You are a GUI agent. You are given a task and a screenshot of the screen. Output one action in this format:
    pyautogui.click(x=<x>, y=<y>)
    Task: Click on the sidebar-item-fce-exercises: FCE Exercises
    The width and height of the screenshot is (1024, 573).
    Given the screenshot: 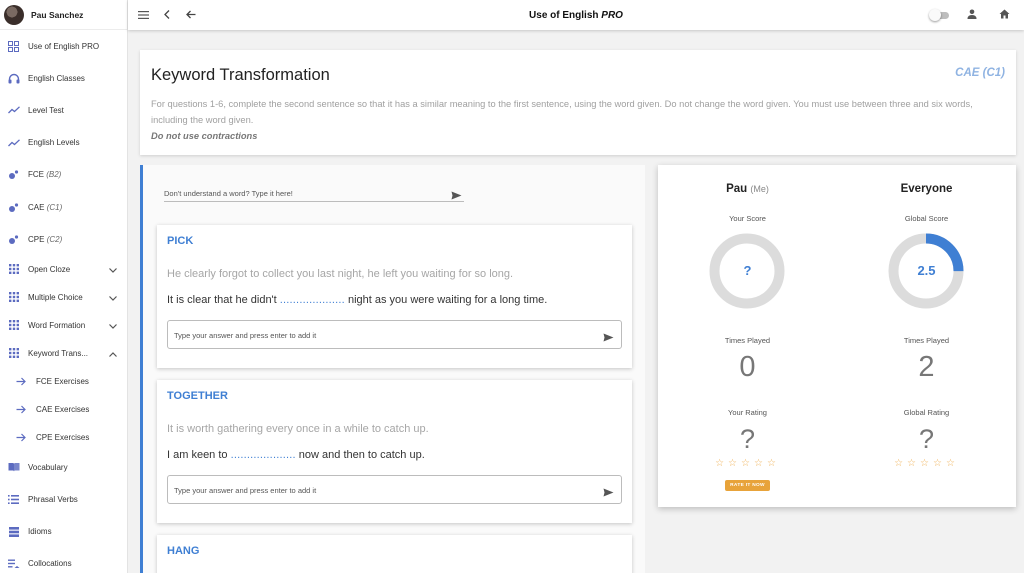 What is the action you would take?
    pyautogui.click(x=63, y=381)
    